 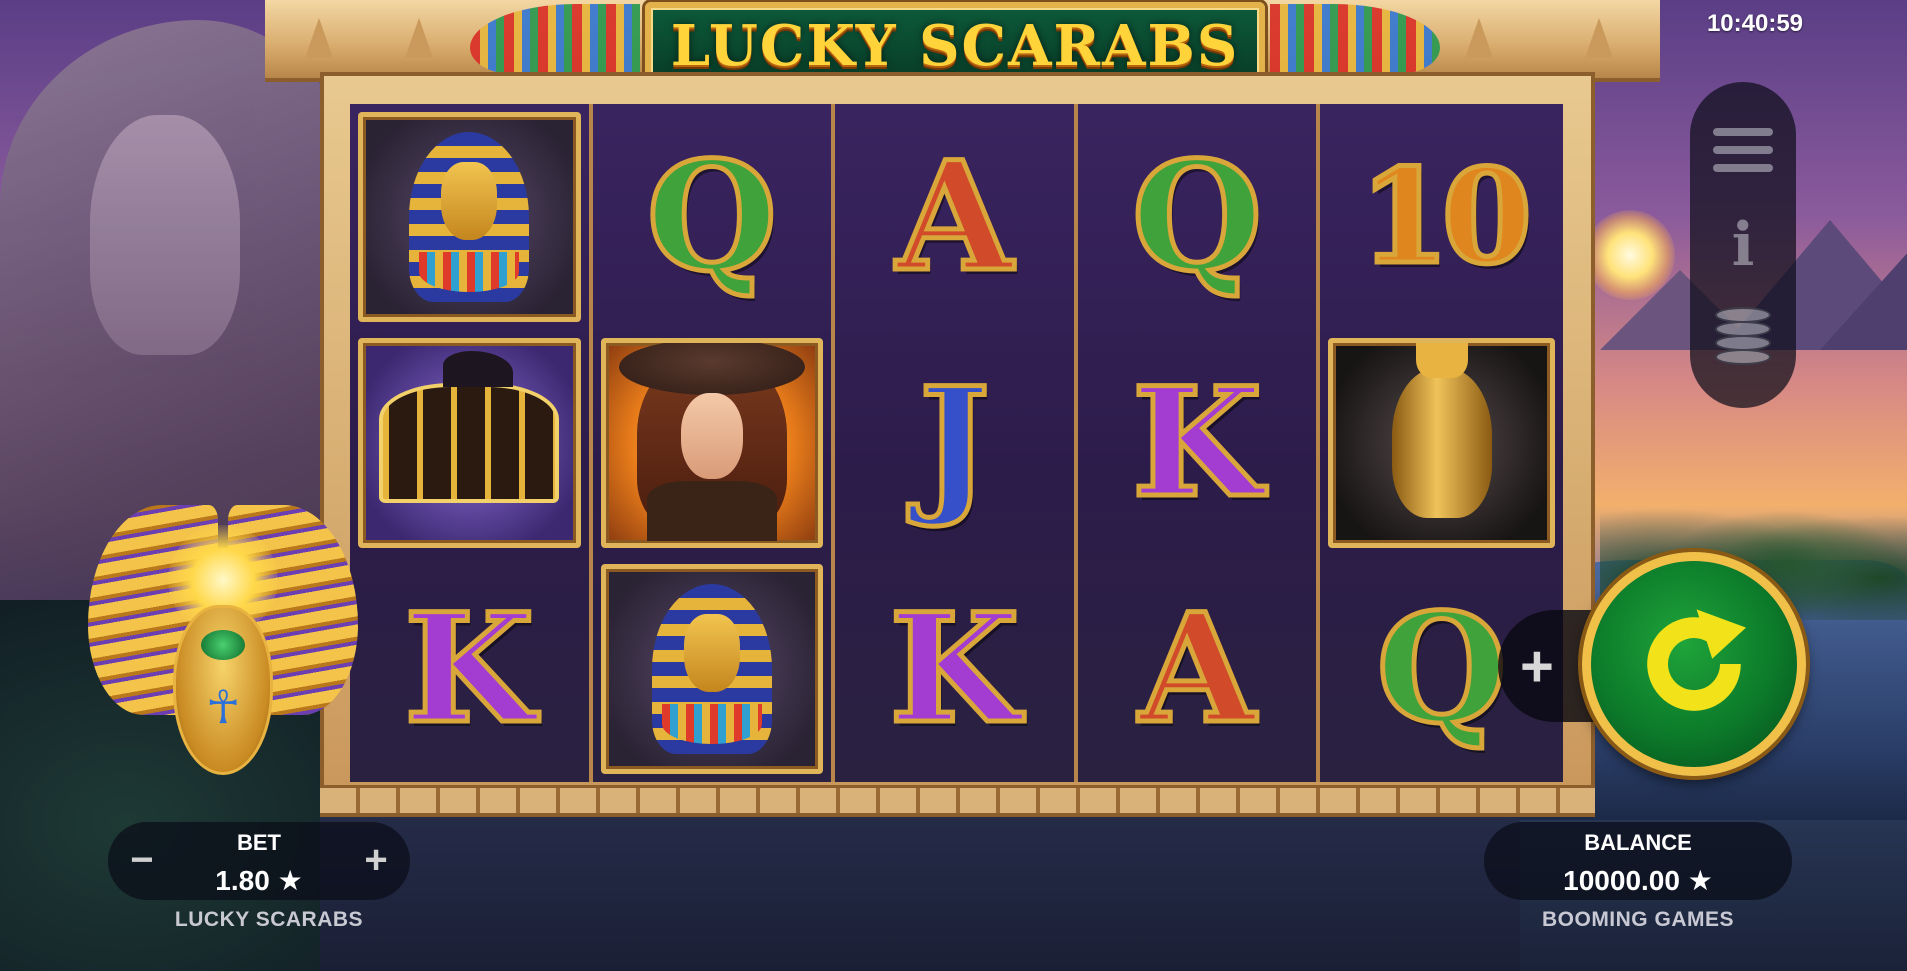 I want to click on increase-bet-button: +, so click(x=376, y=860).